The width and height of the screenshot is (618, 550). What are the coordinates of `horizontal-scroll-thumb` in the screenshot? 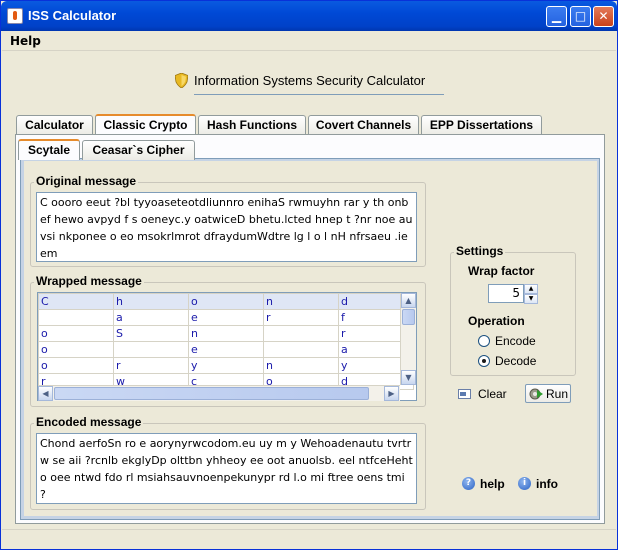 It's located at (211, 393).